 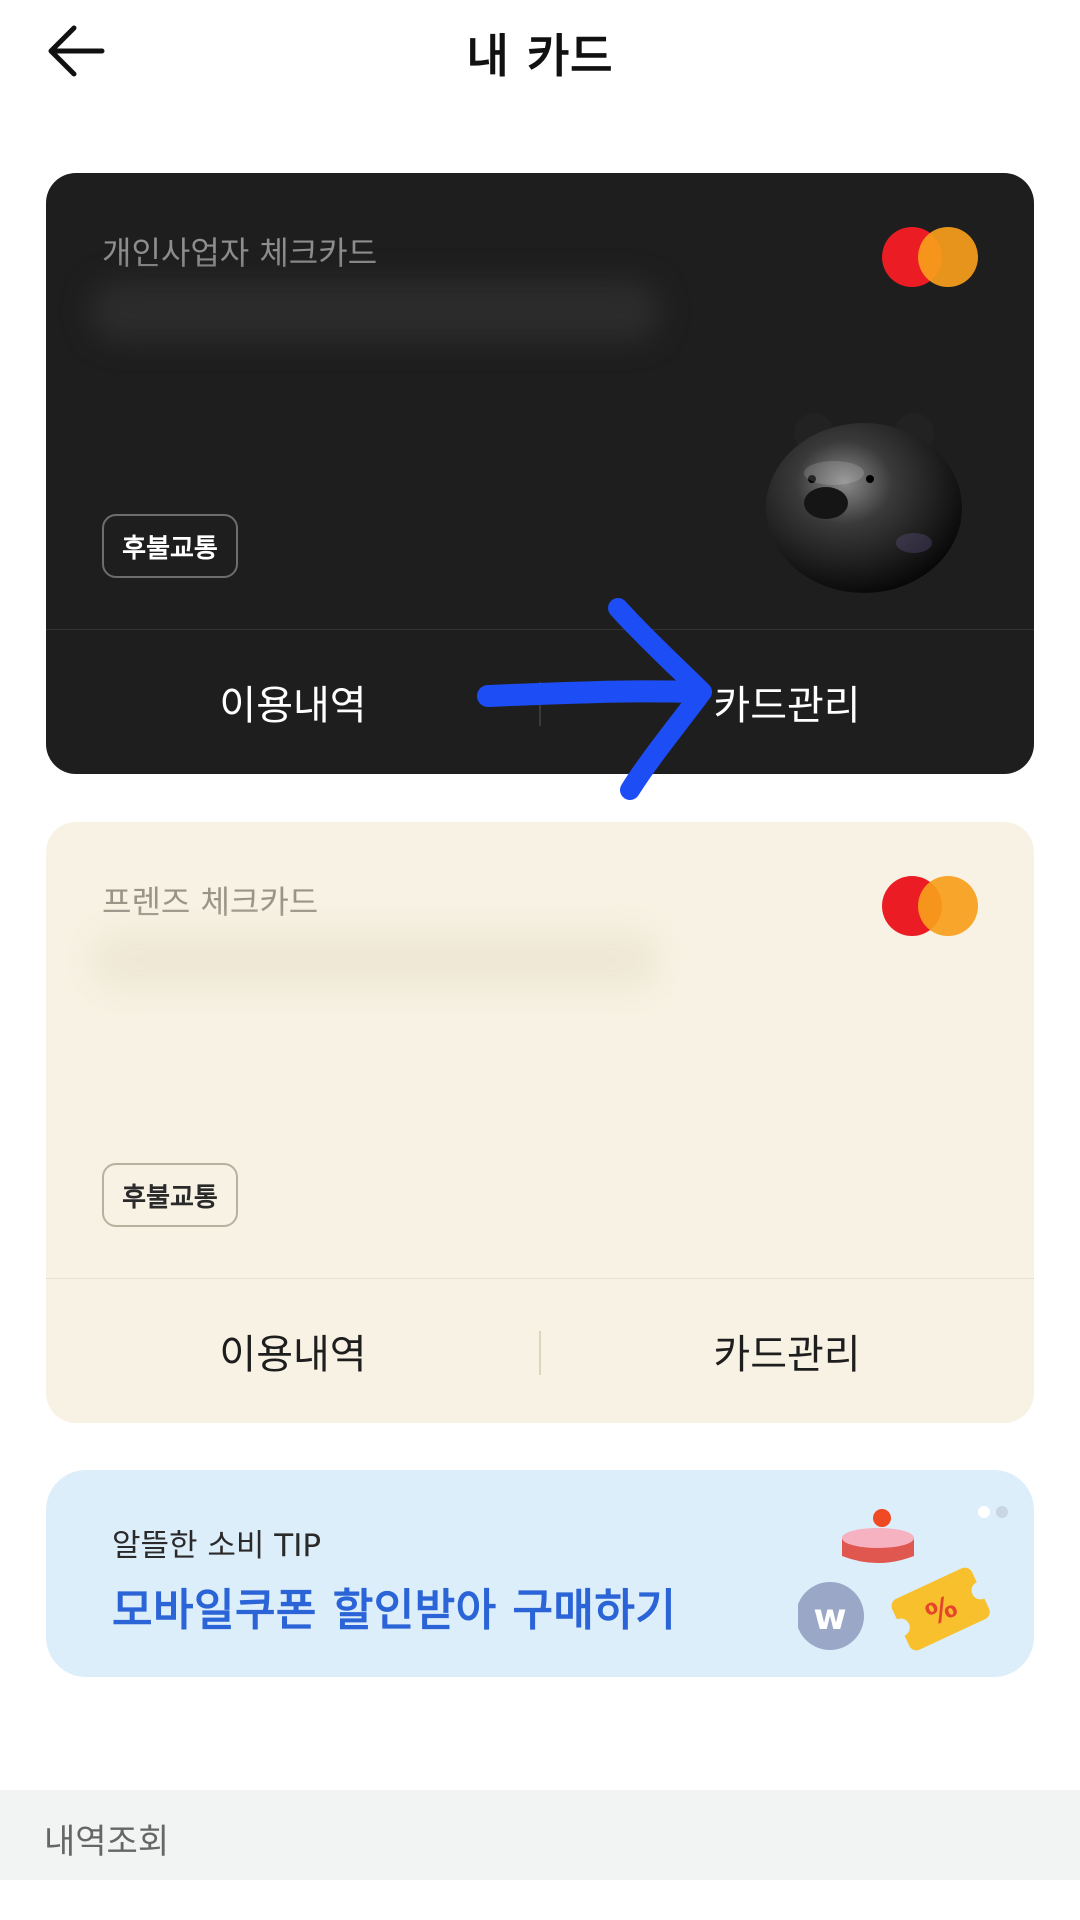 What do you see at coordinates (107, 1842) in the screenshot?
I see `section-title: 내역조회` at bounding box center [107, 1842].